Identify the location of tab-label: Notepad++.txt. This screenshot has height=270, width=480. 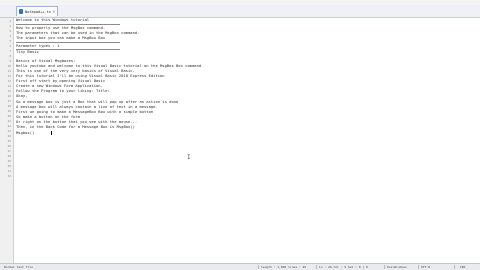
(38, 11).